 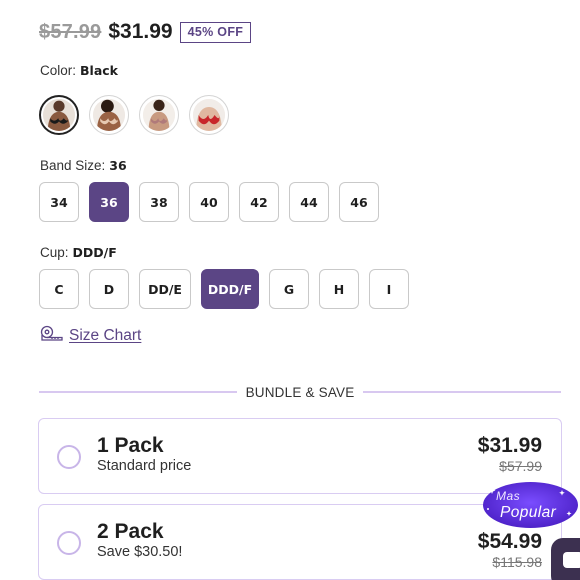 I want to click on color-selected-value: Black, so click(x=99, y=70).